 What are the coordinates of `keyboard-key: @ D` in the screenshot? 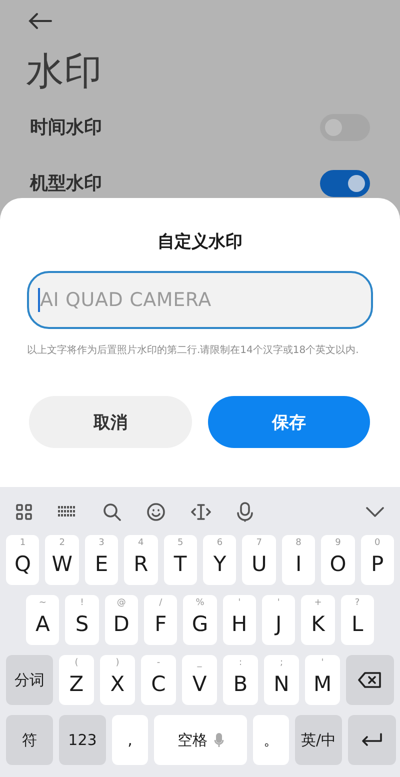 It's located at (121, 620).